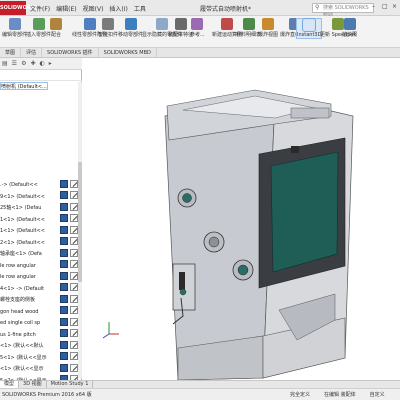 The width and height of the screenshot is (400, 400). What do you see at coordinates (14, 28) in the screenshot?
I see `ribbon-button-0: 编辑零部件` at bounding box center [14, 28].